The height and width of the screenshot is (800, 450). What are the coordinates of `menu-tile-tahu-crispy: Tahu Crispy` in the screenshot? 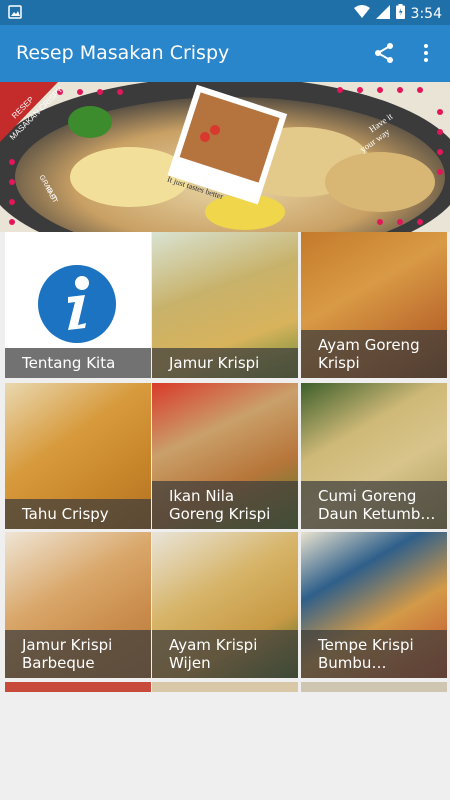 It's located at (78, 456).